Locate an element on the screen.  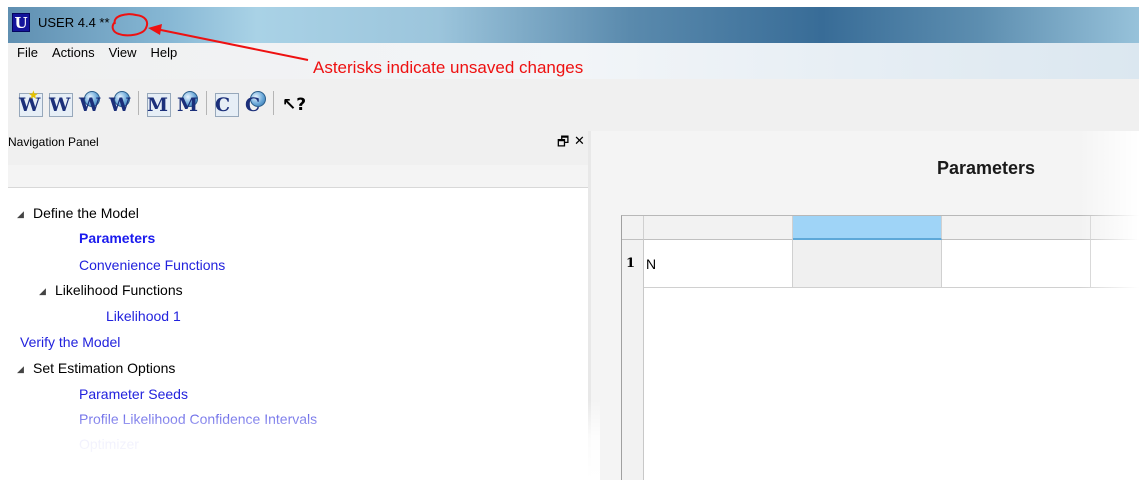
m-button: M is located at coordinates (158, 104).